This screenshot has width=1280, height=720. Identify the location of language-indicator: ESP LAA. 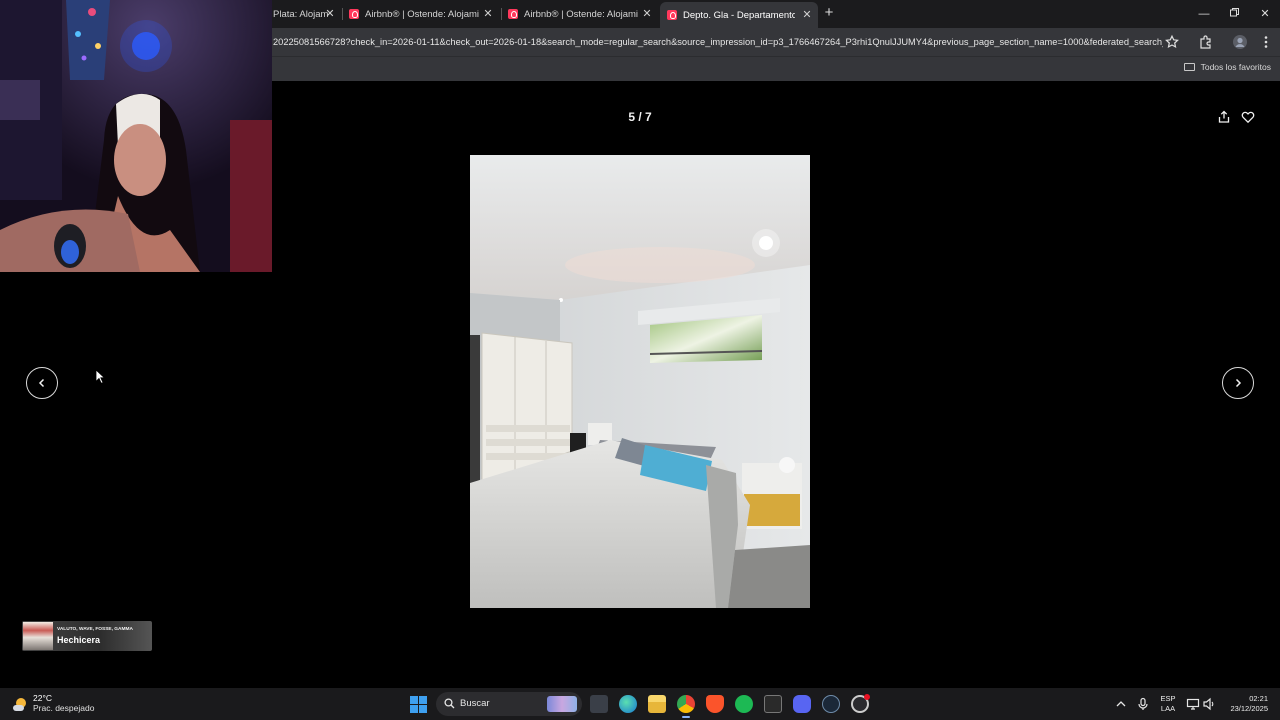
(1168, 704).